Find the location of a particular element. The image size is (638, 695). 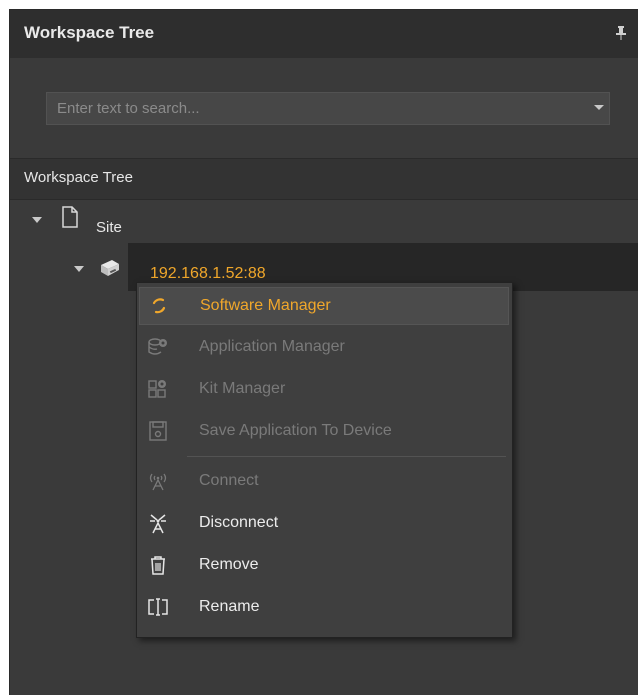

menu-separator is located at coordinates (346, 456).